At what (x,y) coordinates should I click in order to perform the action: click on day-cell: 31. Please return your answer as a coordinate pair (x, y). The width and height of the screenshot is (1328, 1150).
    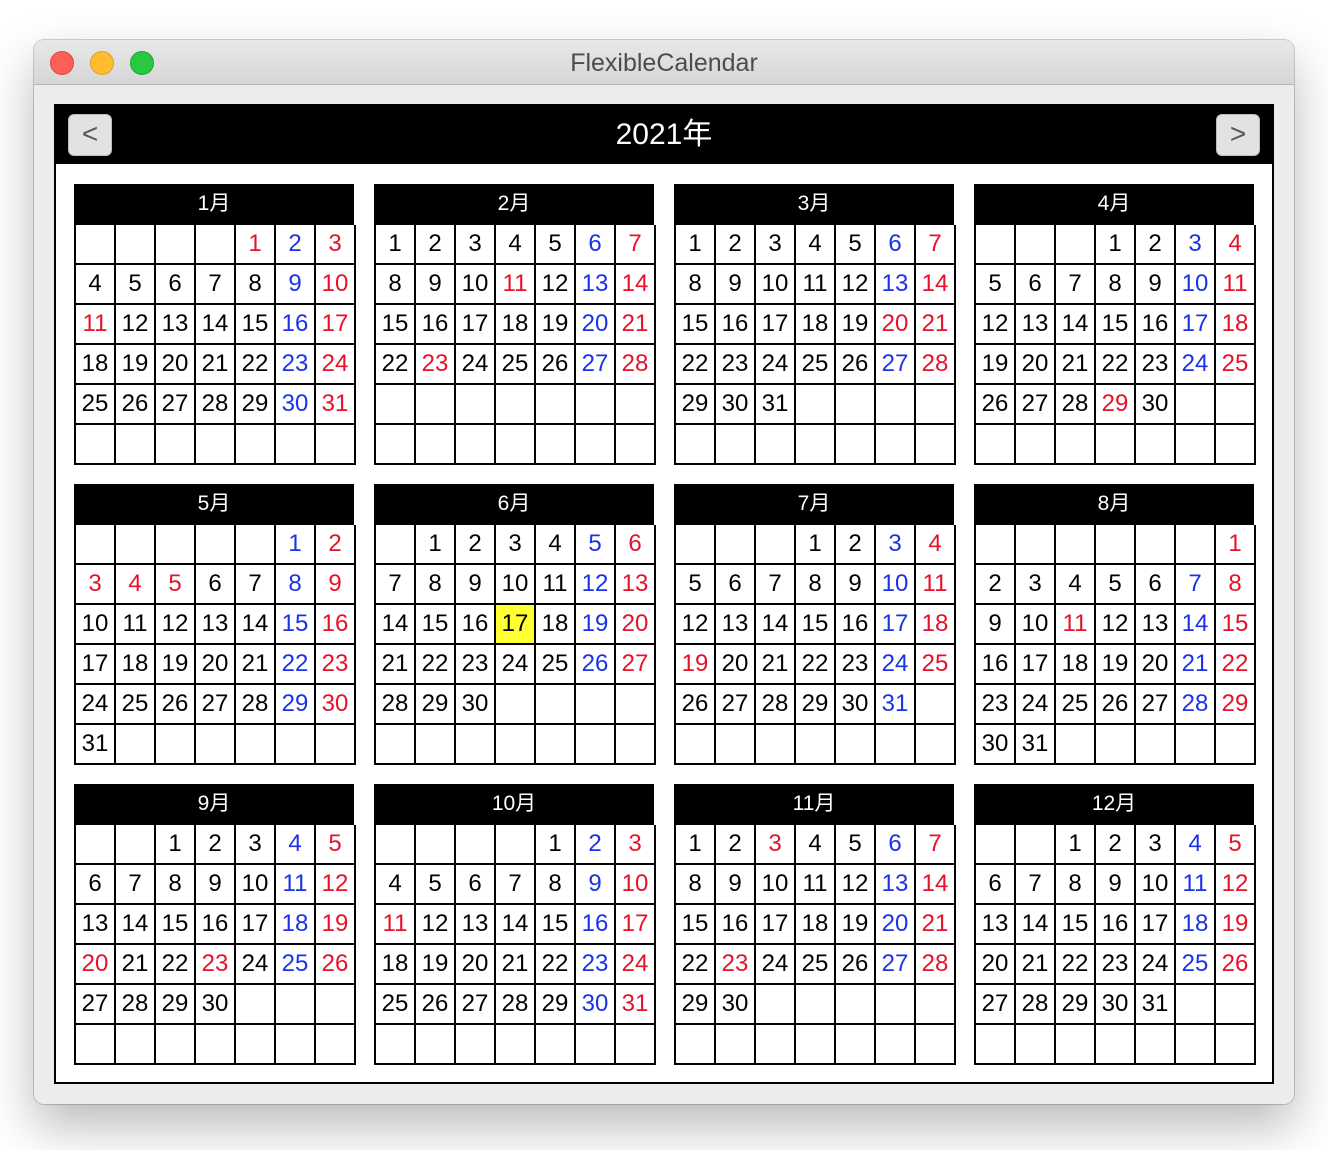
    Looking at the image, I should click on (1156, 1005).